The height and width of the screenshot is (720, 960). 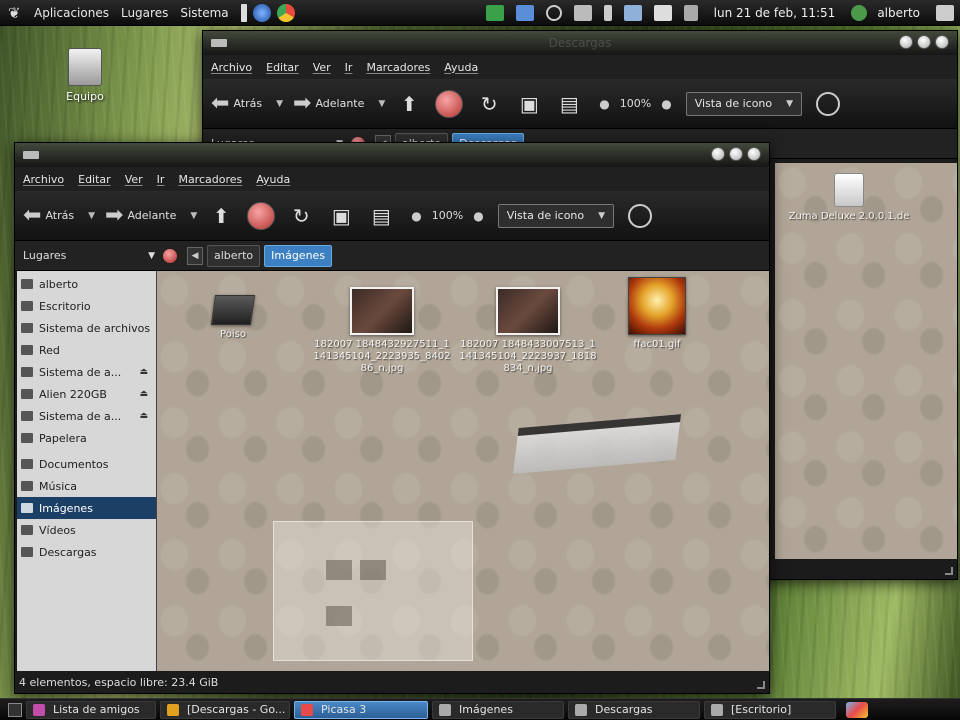 I want to click on task-lista-de-amigos: Lista de amigos, so click(x=91, y=709).